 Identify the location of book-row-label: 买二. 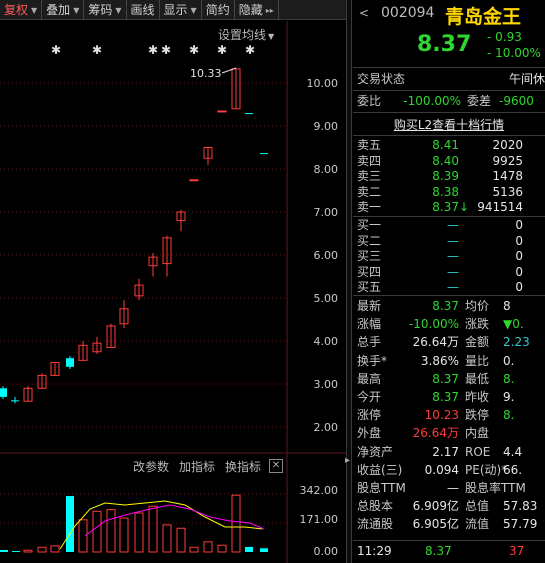
(369, 240).